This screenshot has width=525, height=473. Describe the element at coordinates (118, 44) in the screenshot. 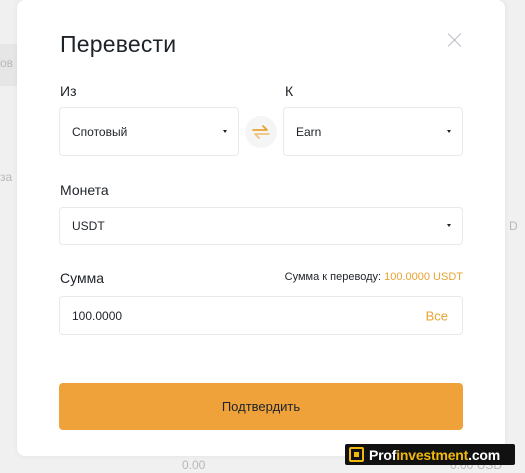

I see `dialog-title: Перевести` at that location.